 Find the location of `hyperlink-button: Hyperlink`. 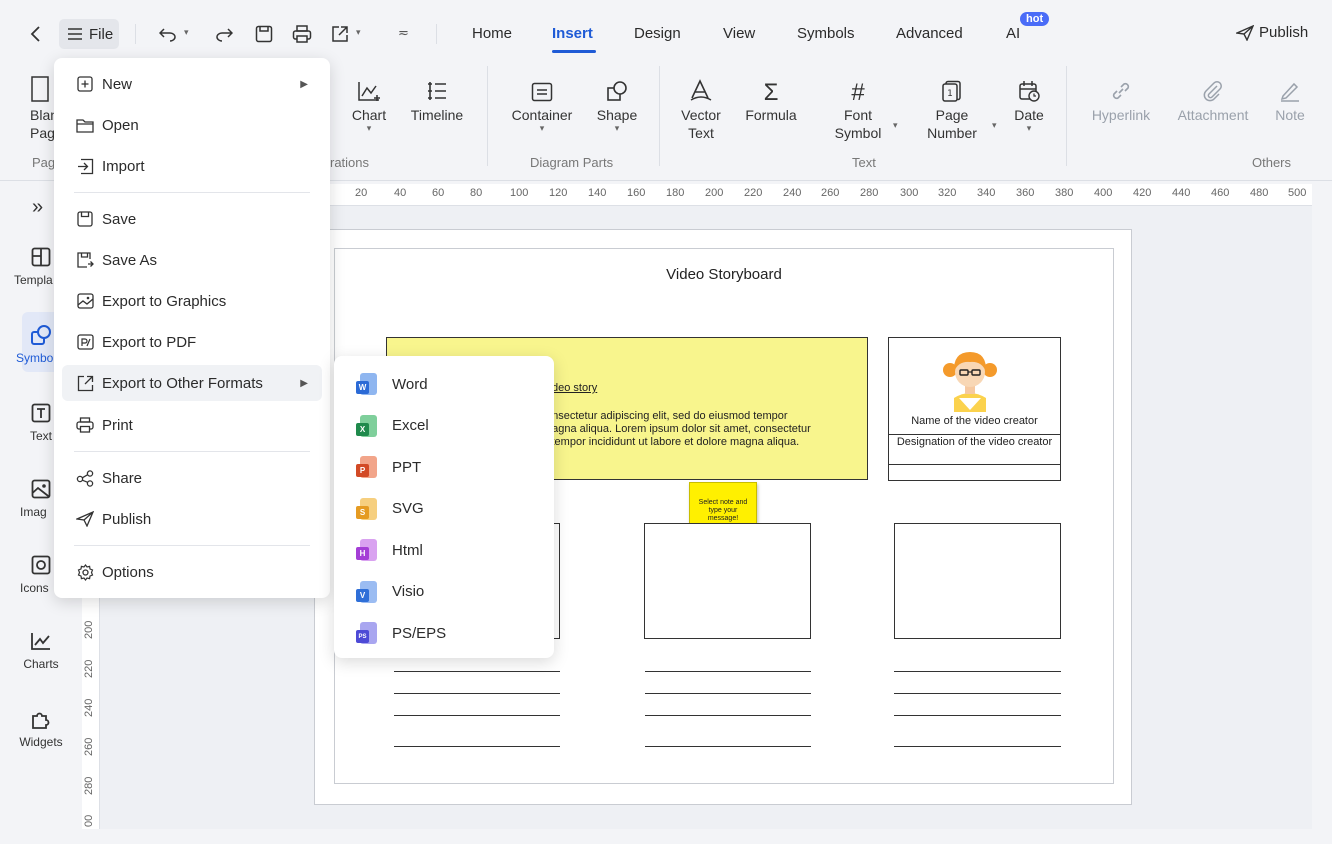

hyperlink-button: Hyperlink is located at coordinates (1121, 96).